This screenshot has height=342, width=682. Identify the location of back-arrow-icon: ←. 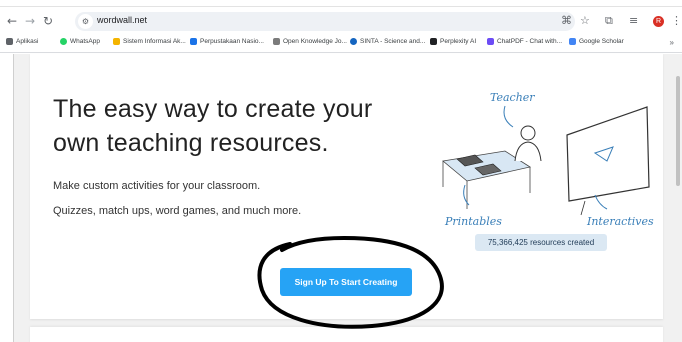
(12, 21).